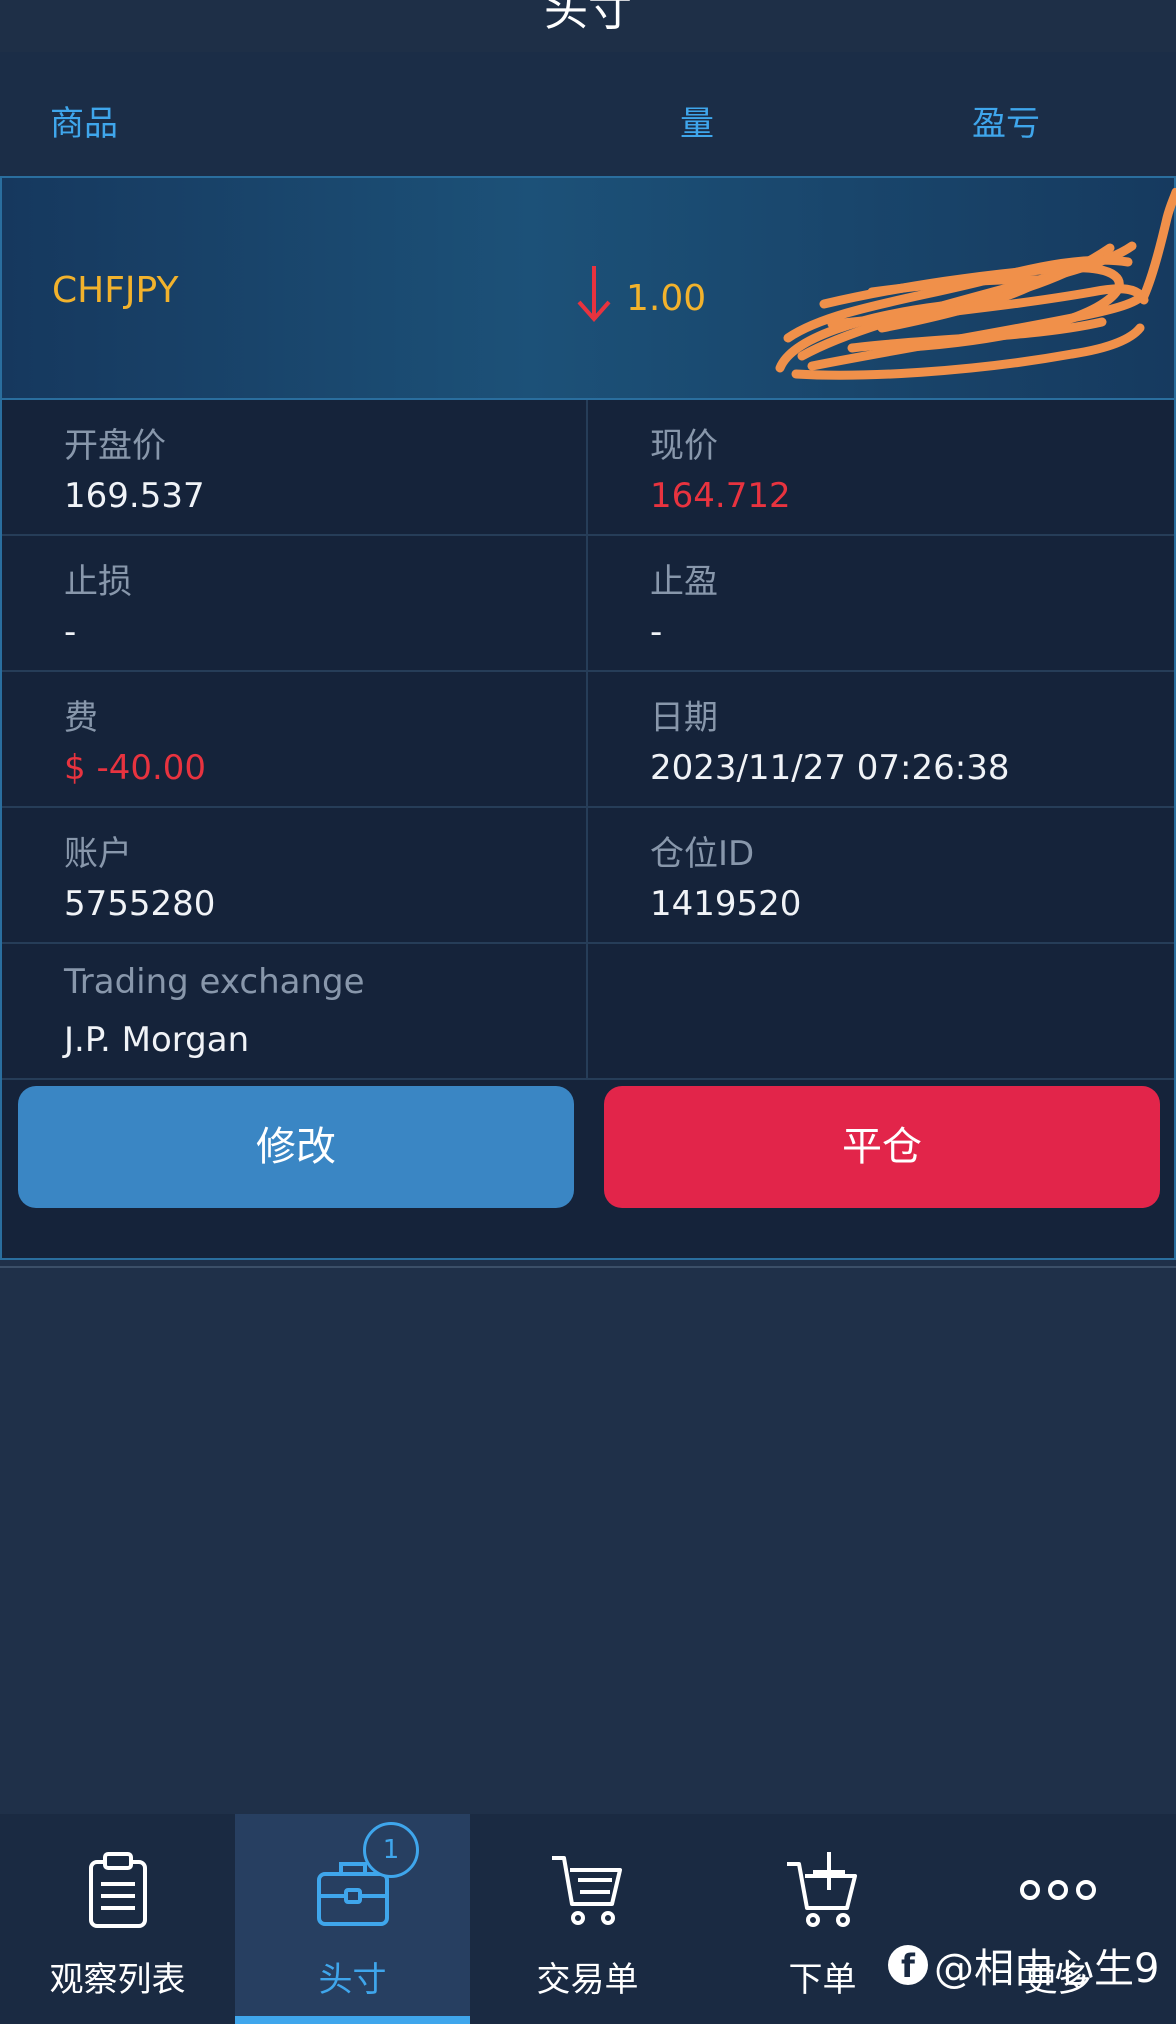 The image size is (1176, 2024). I want to click on position-actions: 修改 平仓, so click(588, 1170).